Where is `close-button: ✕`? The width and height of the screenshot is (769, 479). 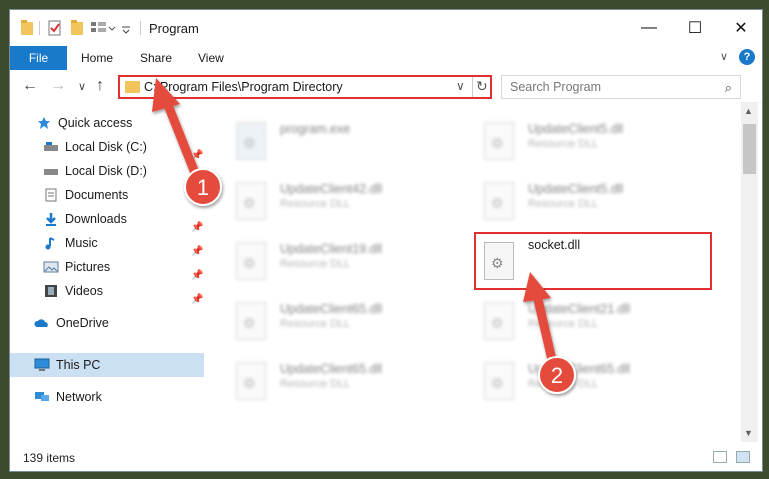
close-button: ✕ is located at coordinates (740, 28).